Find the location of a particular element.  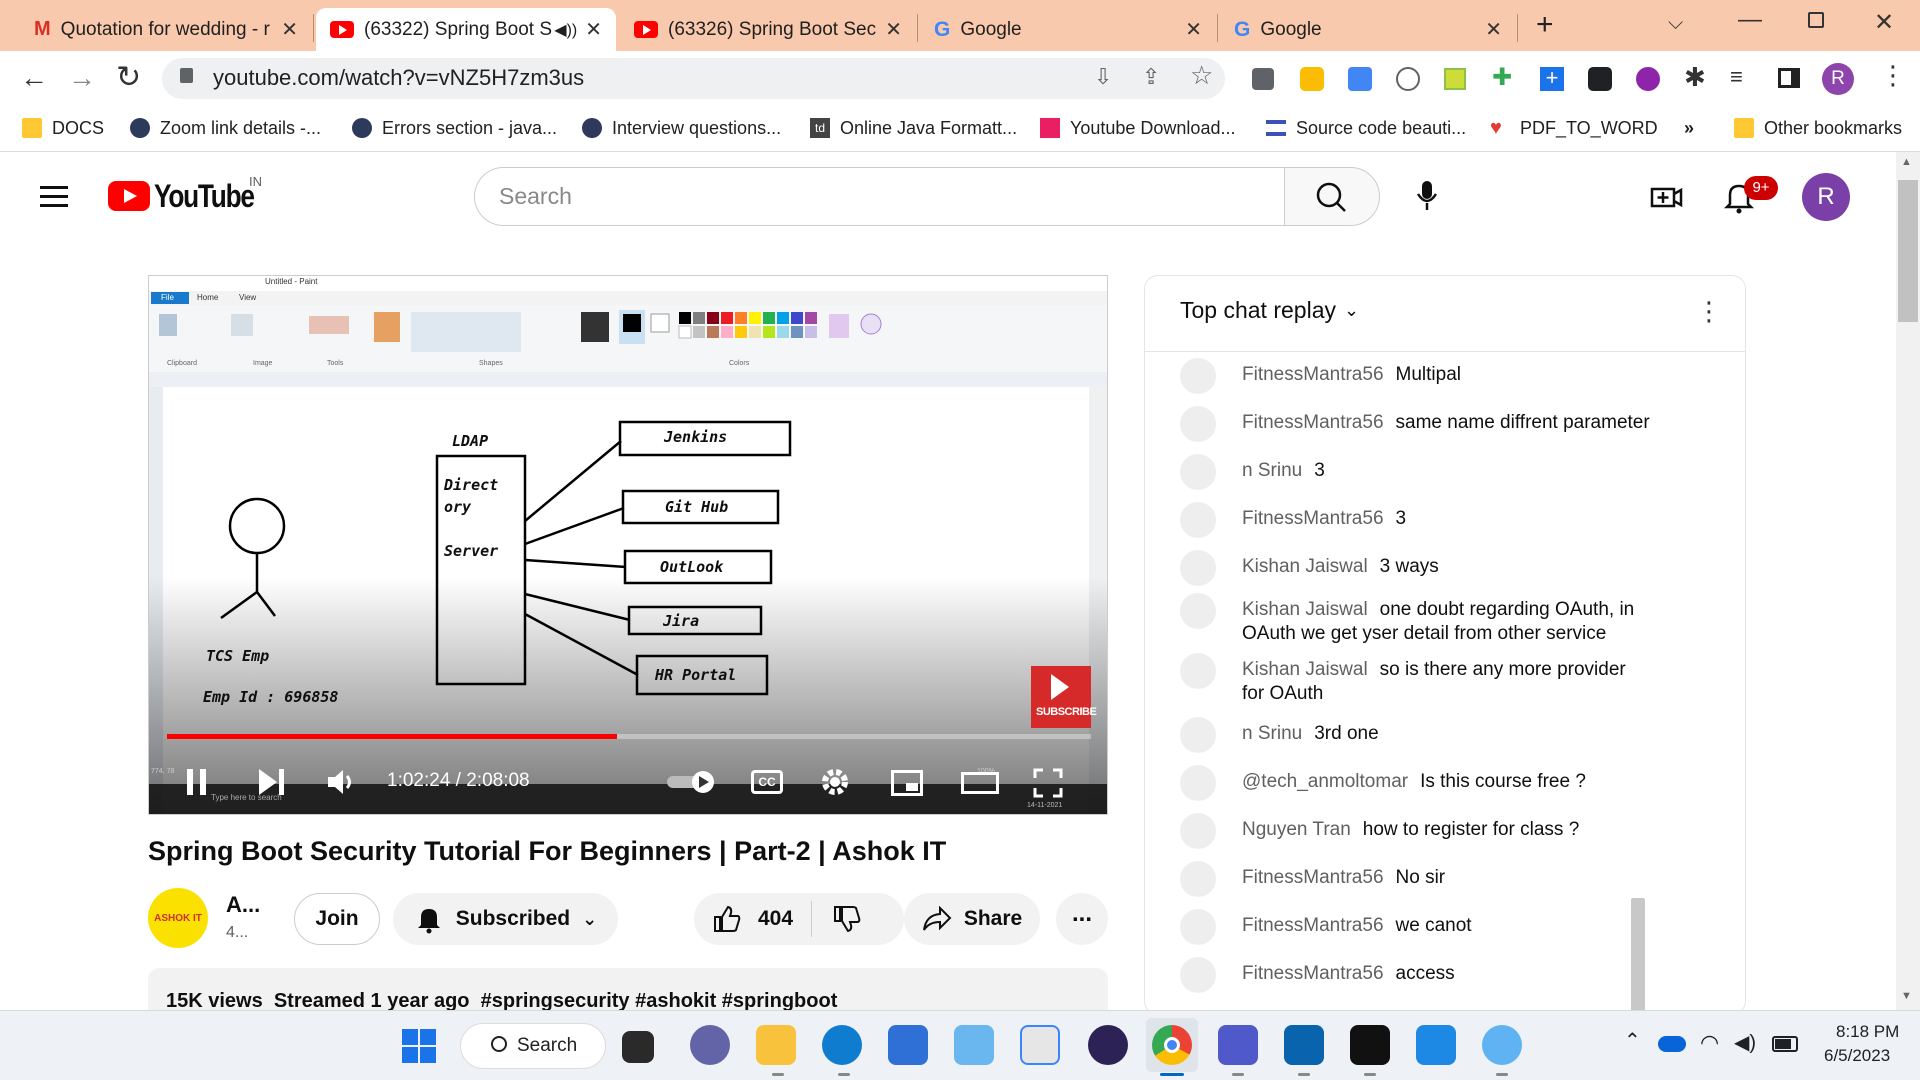

miniplayer-button is located at coordinates (907, 783).